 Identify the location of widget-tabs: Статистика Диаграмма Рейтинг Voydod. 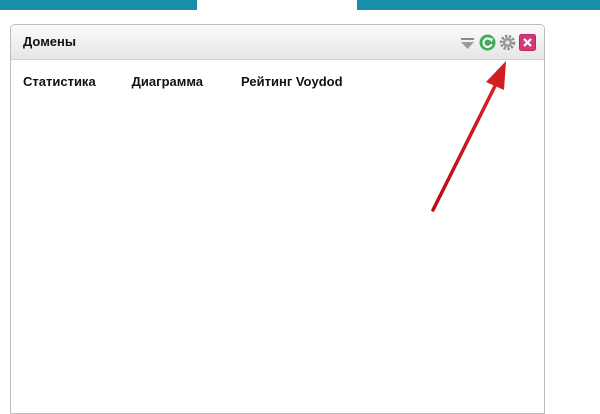
(183, 81).